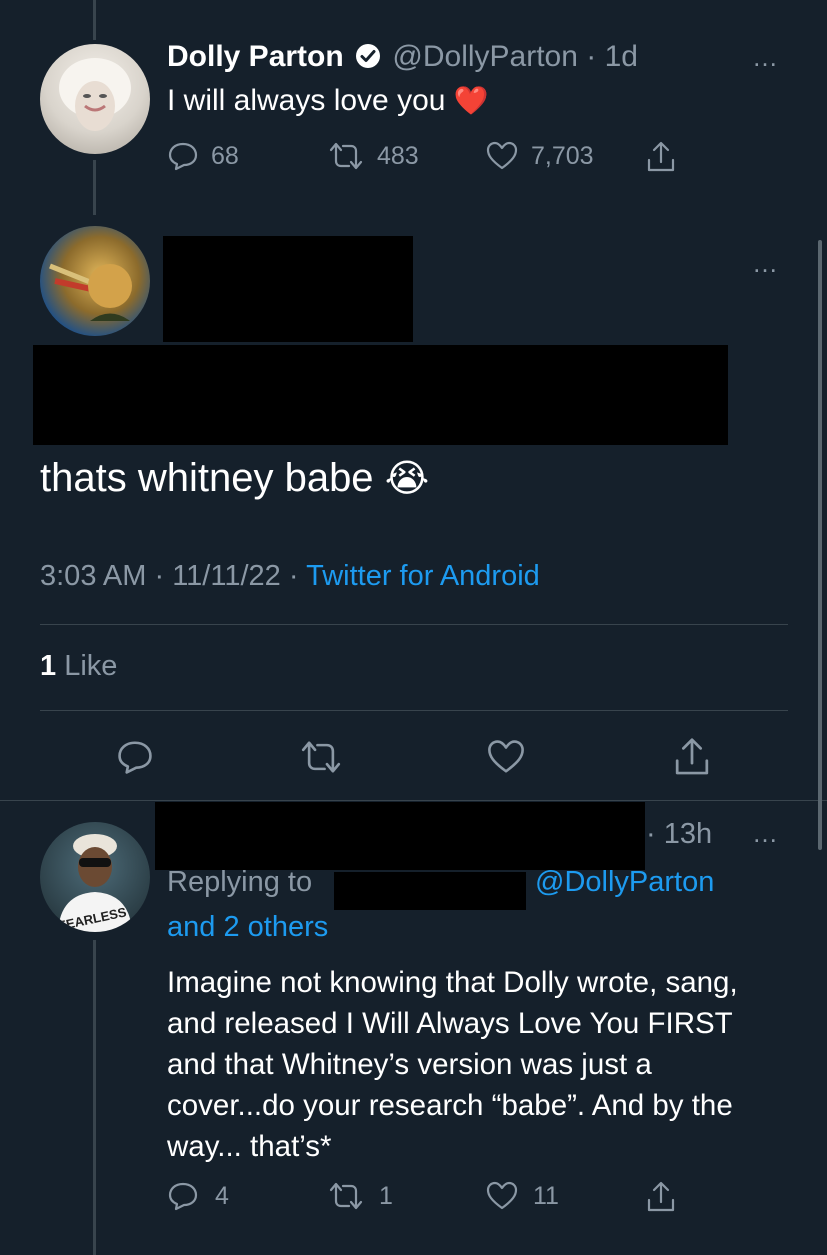  I want to click on avatar-user3: FEARLESS, so click(95, 877).